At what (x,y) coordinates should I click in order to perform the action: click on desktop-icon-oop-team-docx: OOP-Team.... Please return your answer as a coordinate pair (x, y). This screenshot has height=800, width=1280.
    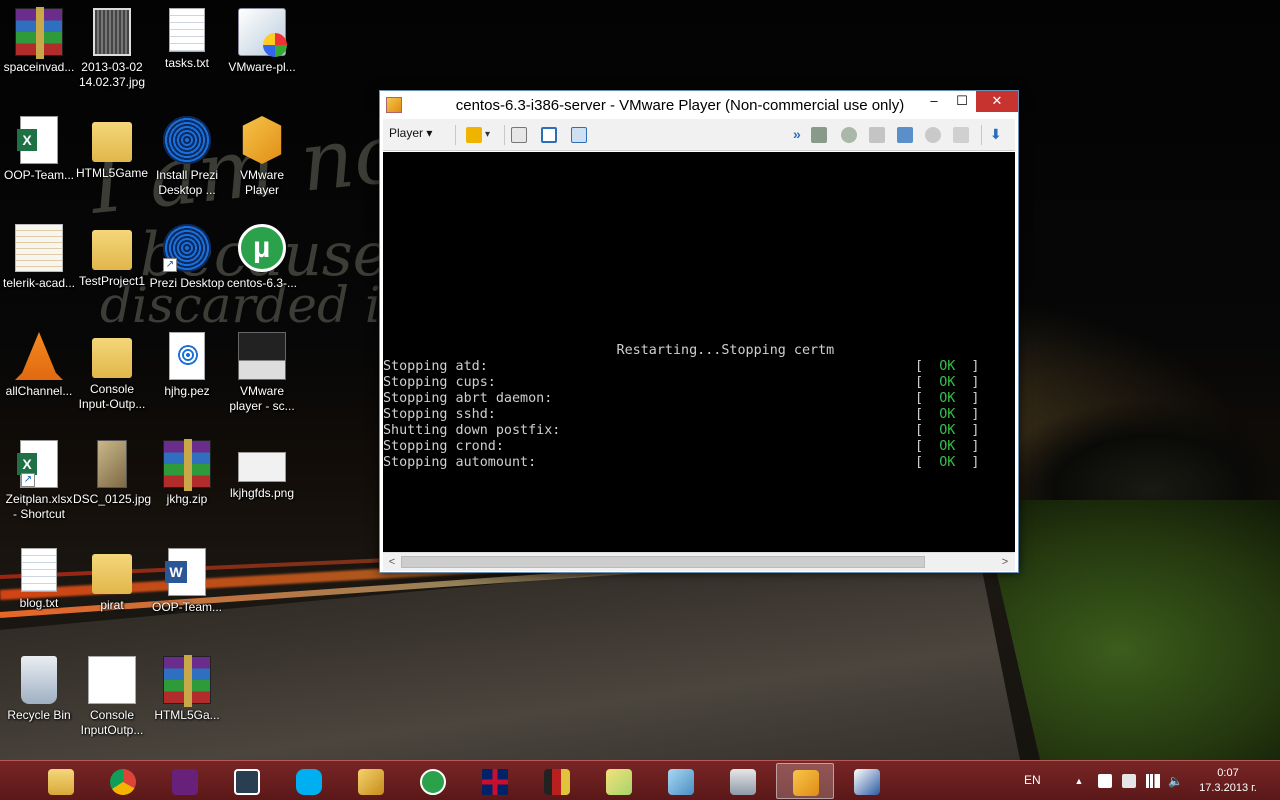
    Looking at the image, I should click on (187, 581).